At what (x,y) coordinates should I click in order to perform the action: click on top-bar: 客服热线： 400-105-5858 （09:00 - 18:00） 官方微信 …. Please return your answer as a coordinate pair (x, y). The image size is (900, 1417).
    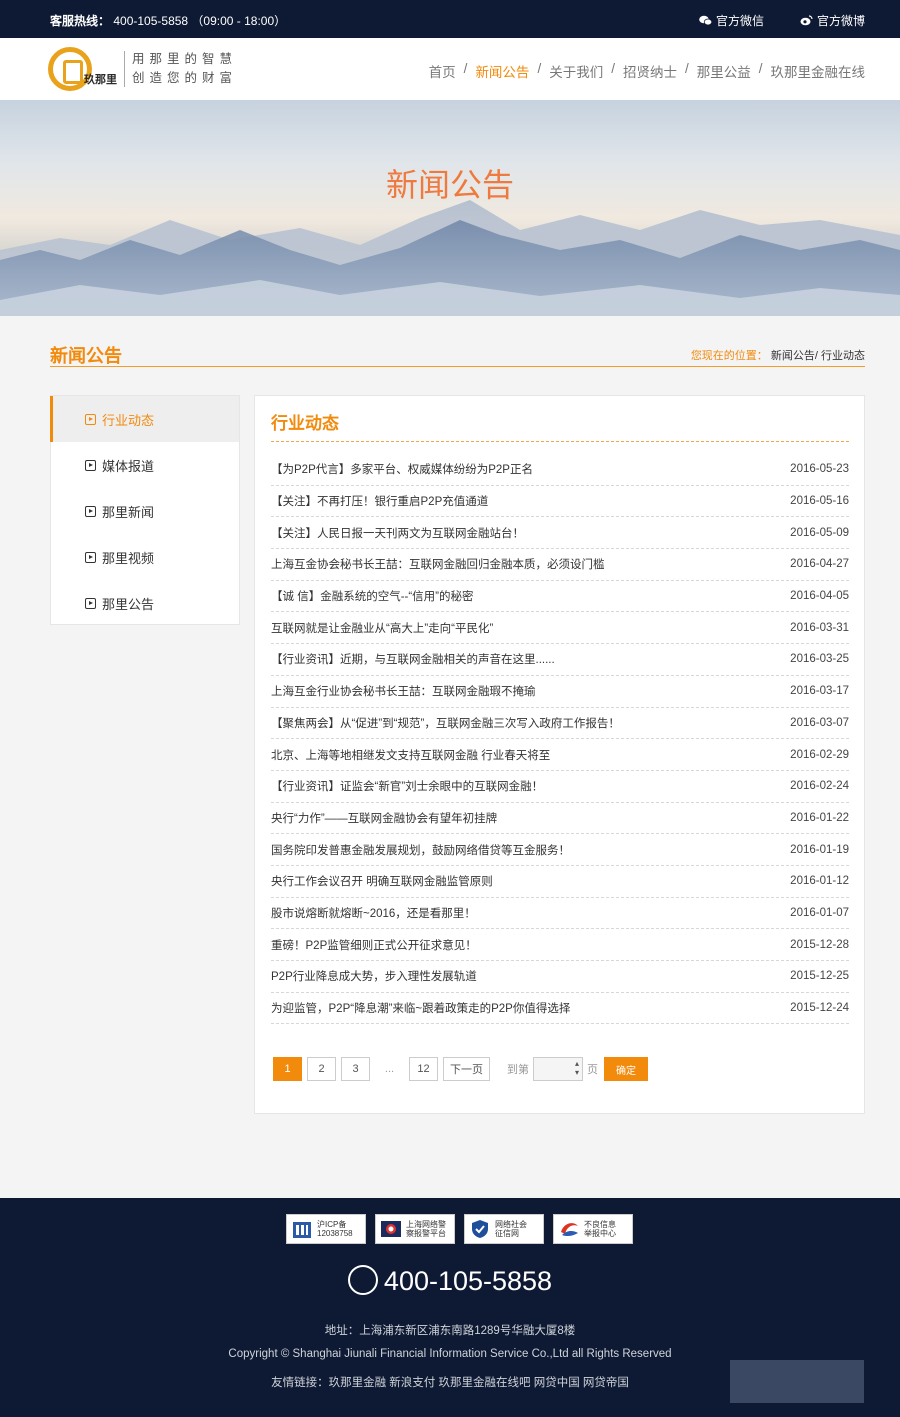
    Looking at the image, I should click on (450, 19).